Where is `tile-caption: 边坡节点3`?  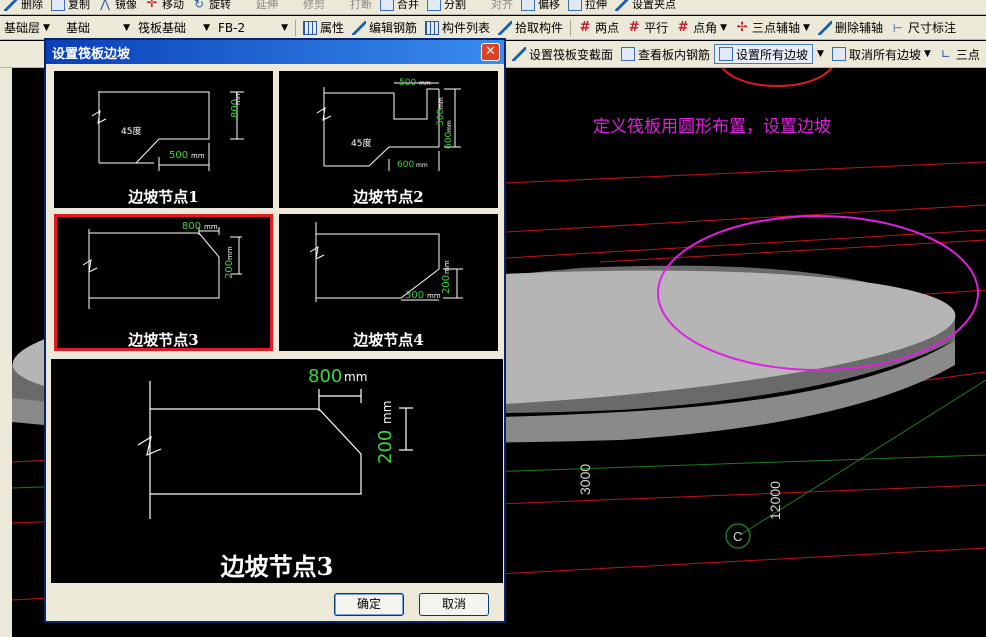 tile-caption: 边坡节点3 is located at coordinates (163, 340).